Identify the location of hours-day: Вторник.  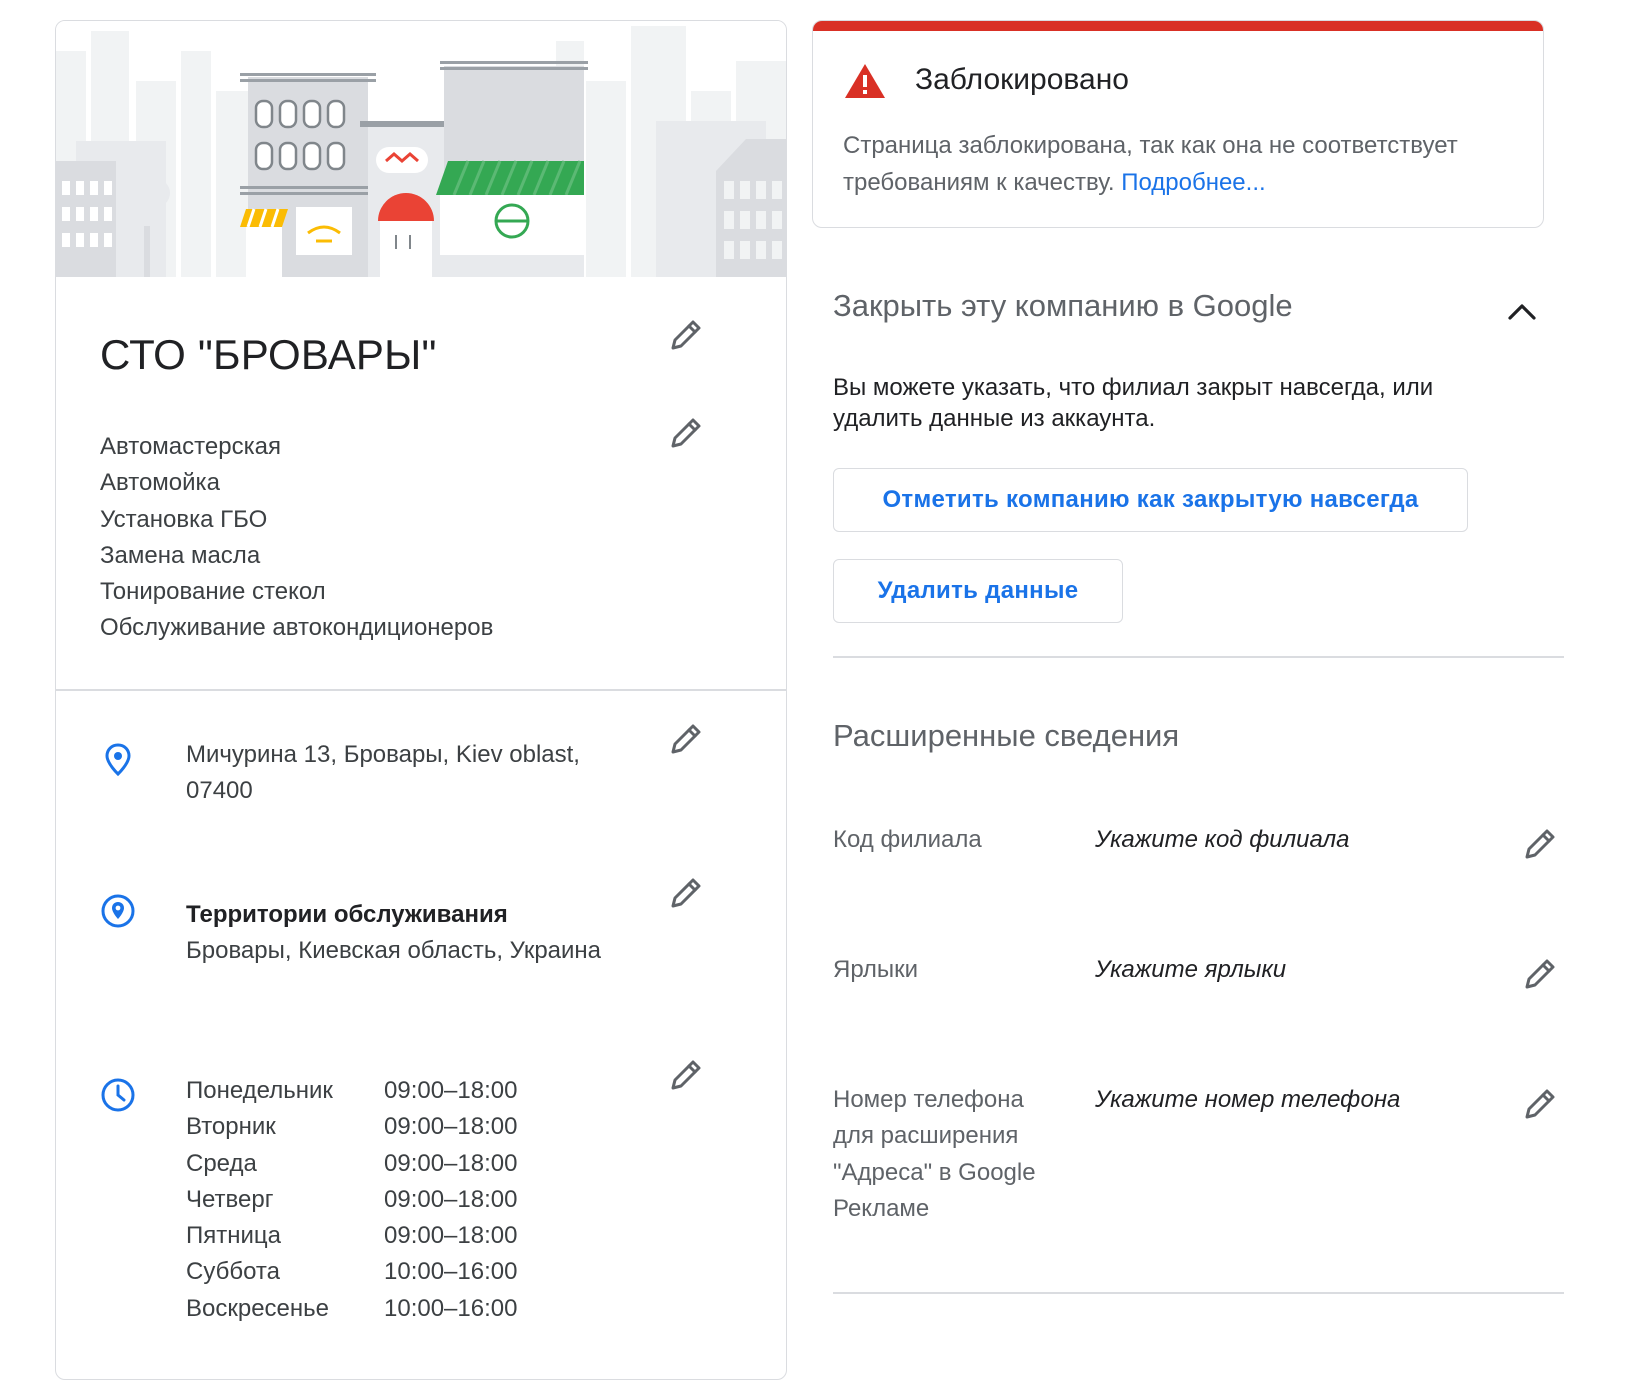
(231, 1127).